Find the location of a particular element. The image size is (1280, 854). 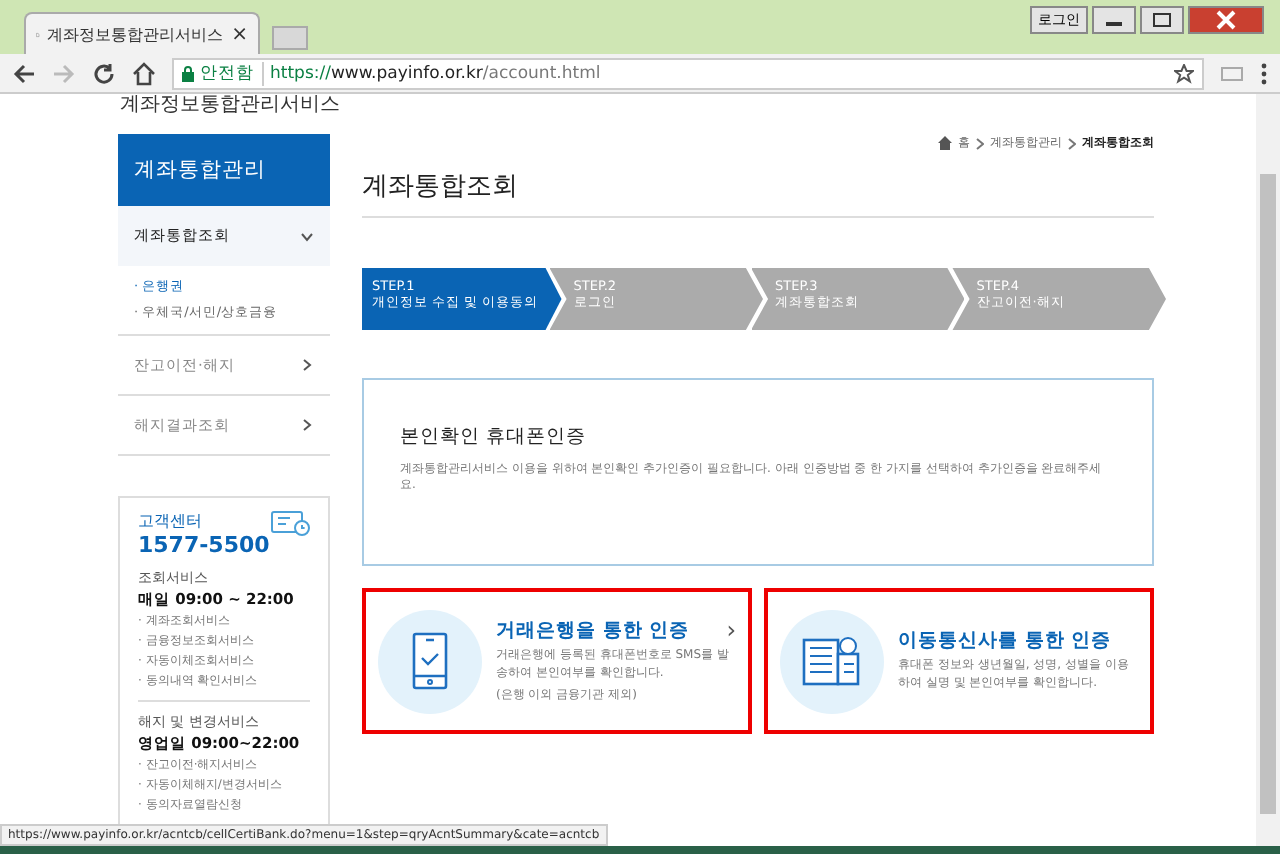

option-title: 거래은행을 통한 인증 is located at coordinates (593, 630).